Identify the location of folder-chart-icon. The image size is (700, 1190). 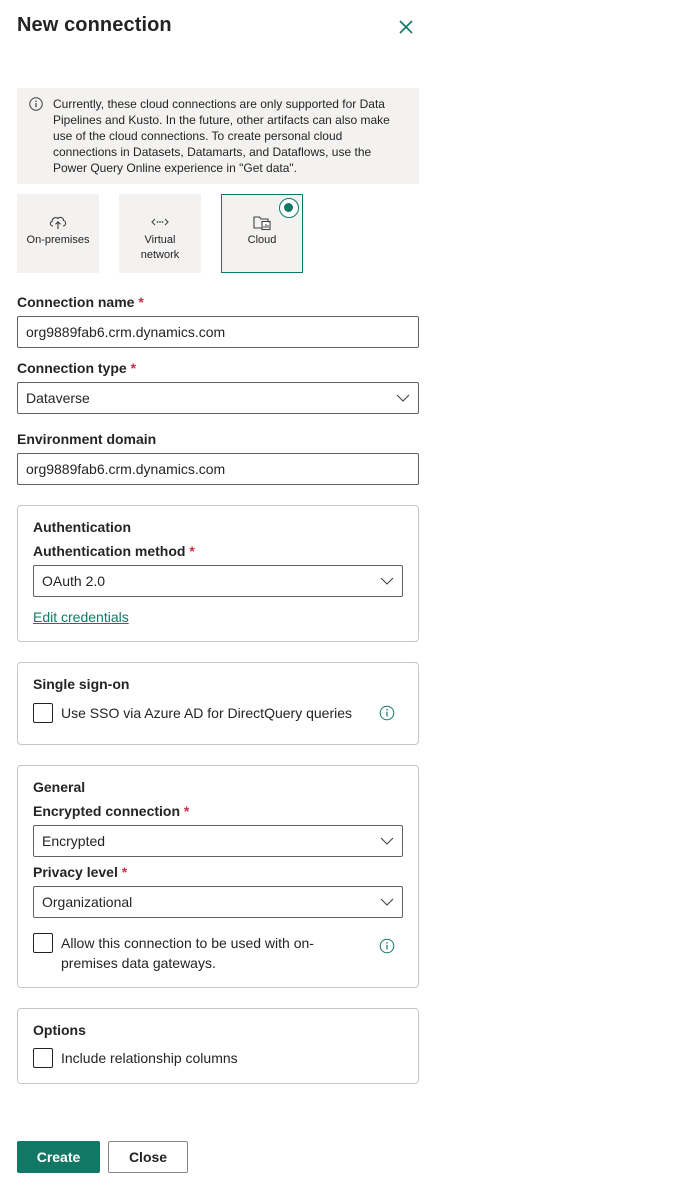
(262, 223).